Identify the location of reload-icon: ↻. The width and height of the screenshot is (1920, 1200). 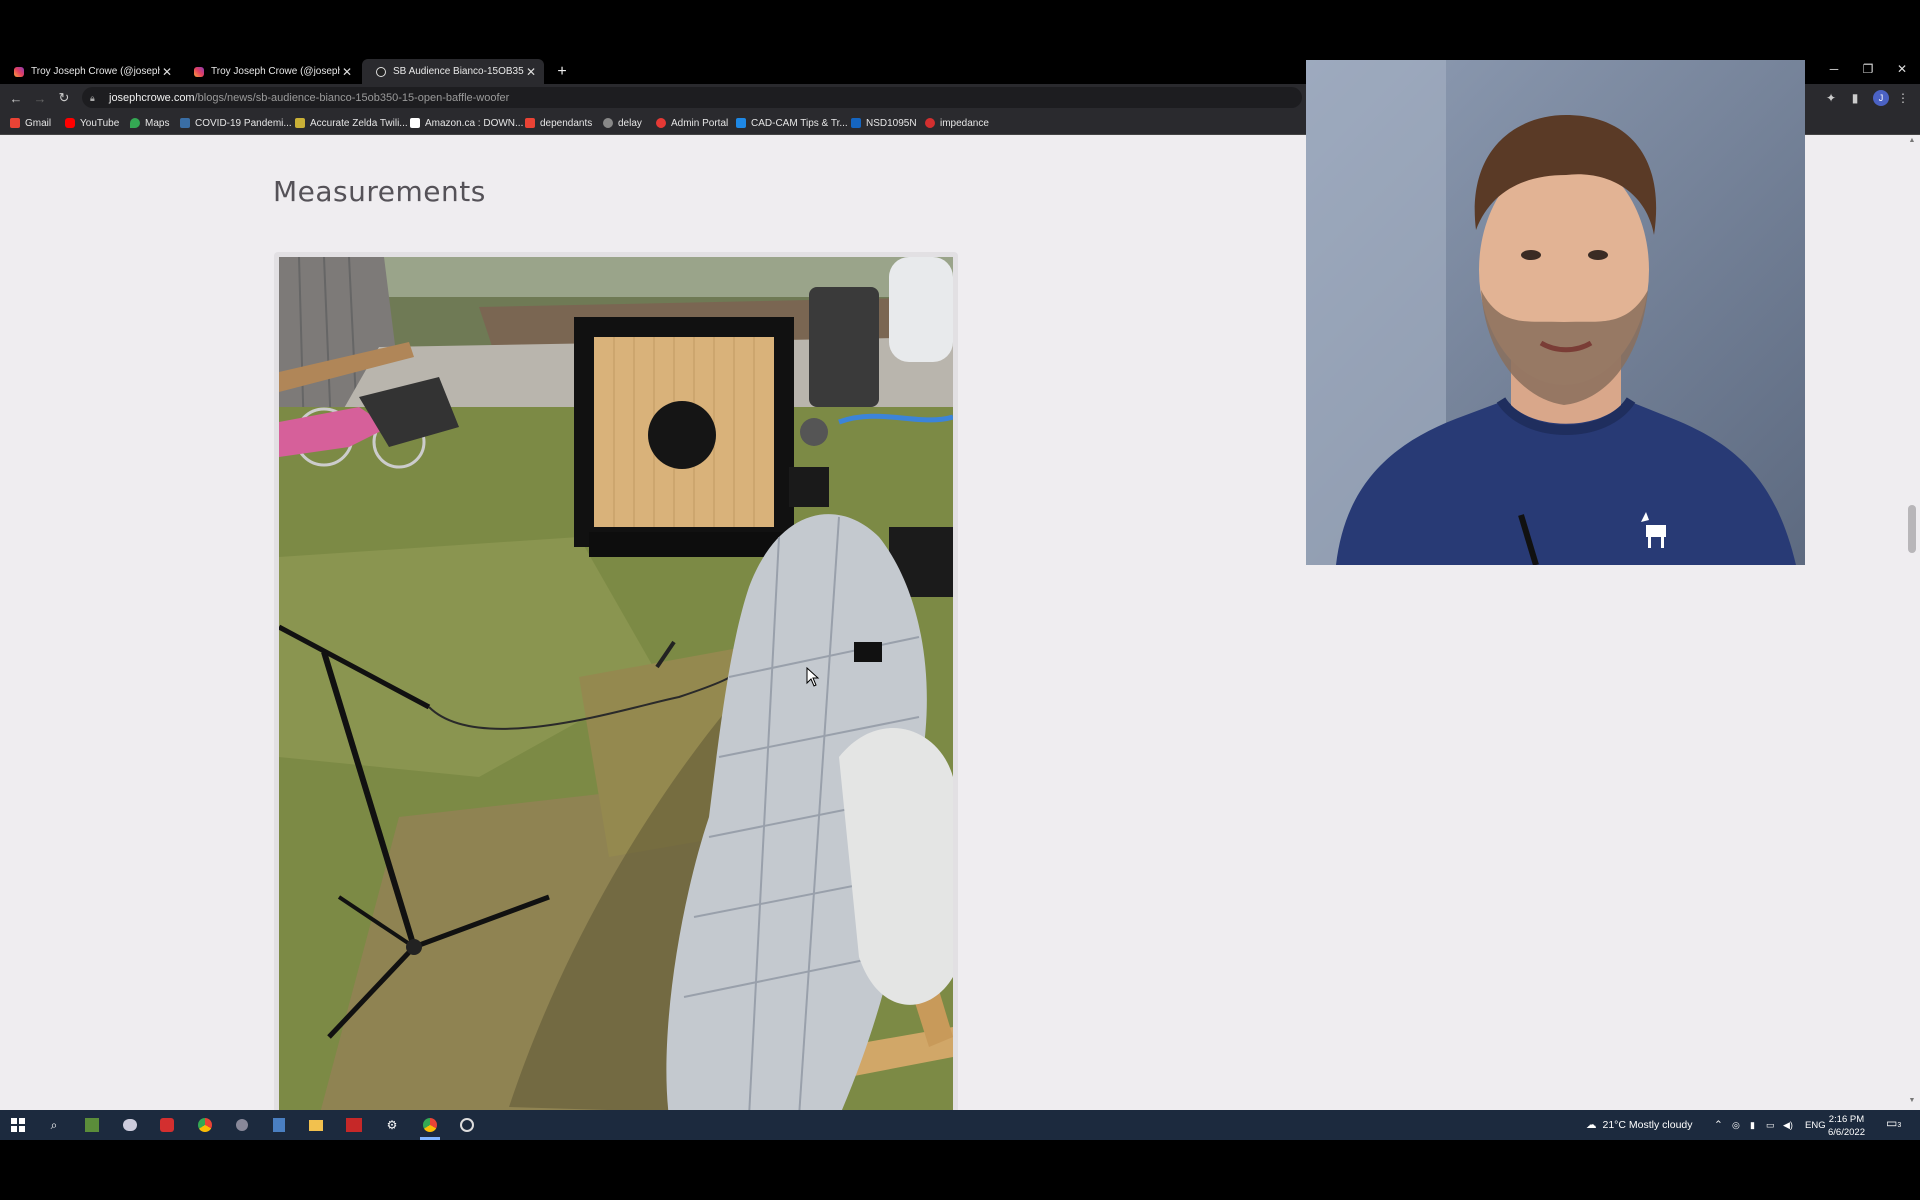
(64, 98).